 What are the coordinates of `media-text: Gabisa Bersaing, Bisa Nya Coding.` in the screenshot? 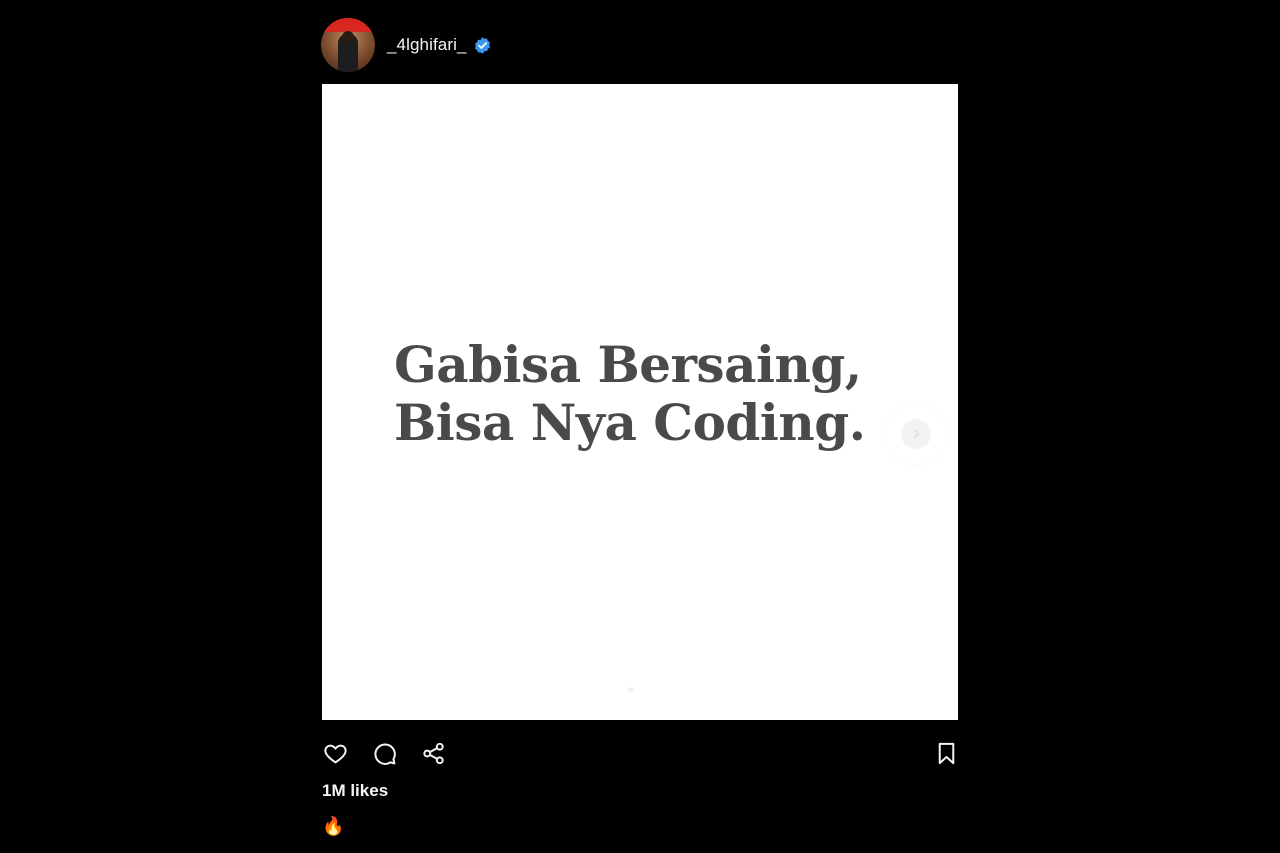 It's located at (630, 394).